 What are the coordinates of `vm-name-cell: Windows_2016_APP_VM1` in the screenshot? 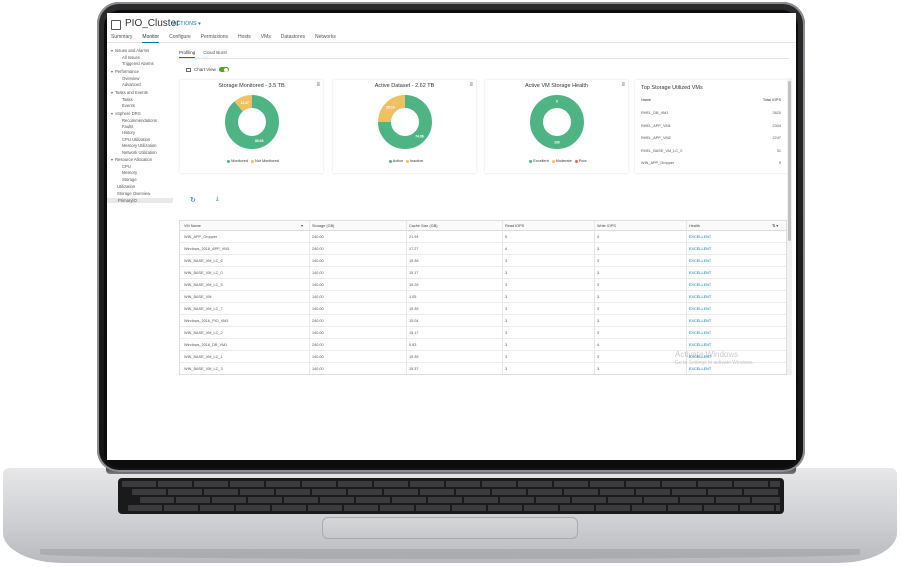 It's located at (207, 249).